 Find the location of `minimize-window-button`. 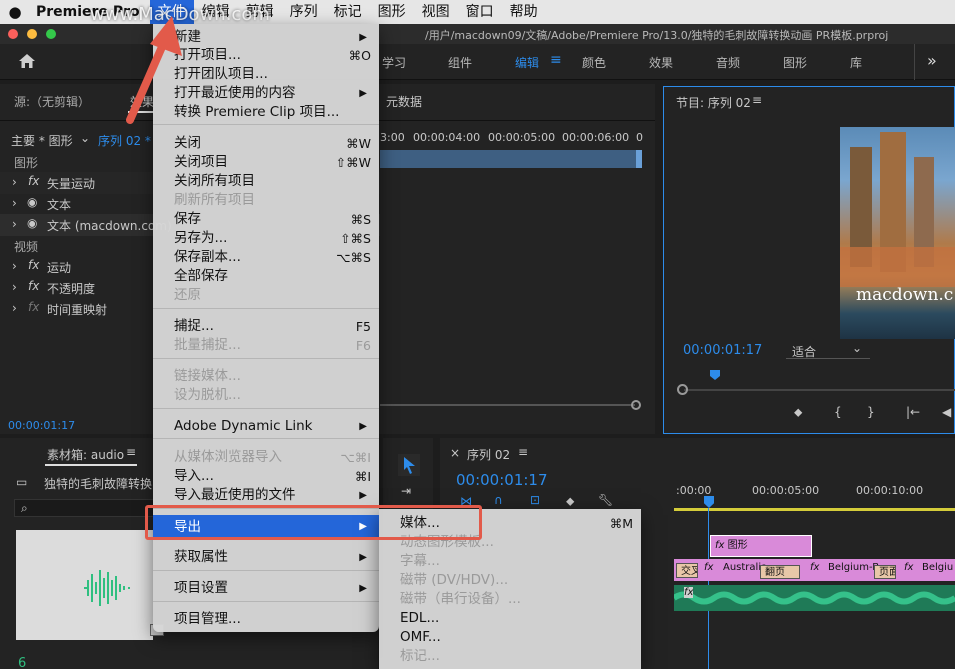

minimize-window-button is located at coordinates (32, 34).